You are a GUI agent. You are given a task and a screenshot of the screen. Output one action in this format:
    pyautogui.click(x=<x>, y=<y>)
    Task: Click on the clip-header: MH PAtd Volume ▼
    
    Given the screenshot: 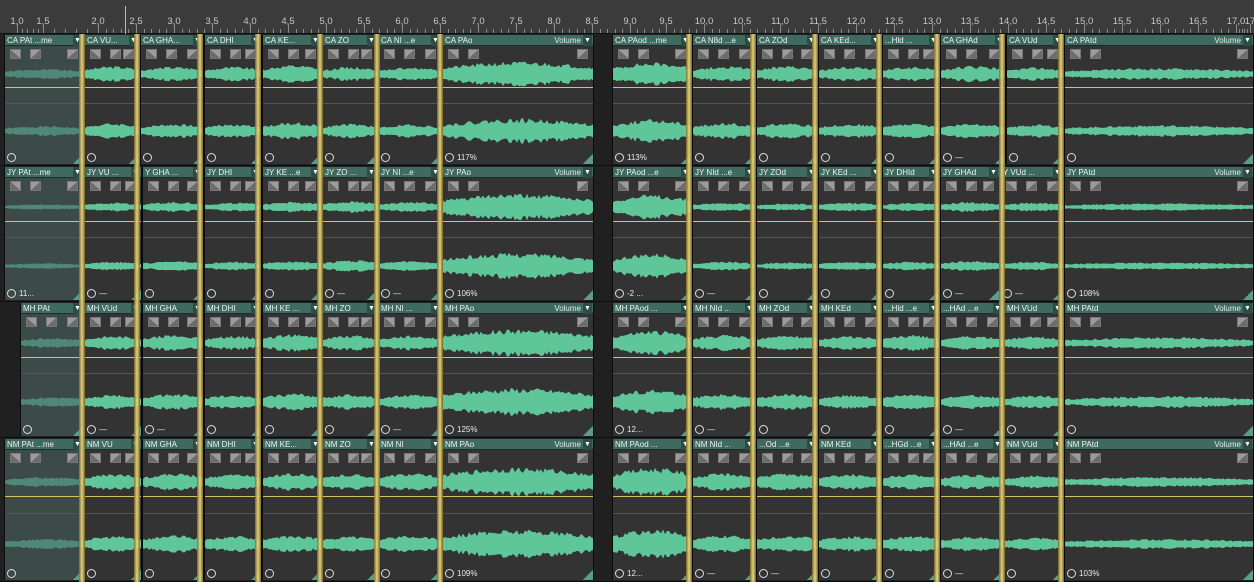 What is the action you would take?
    pyautogui.click(x=1159, y=308)
    